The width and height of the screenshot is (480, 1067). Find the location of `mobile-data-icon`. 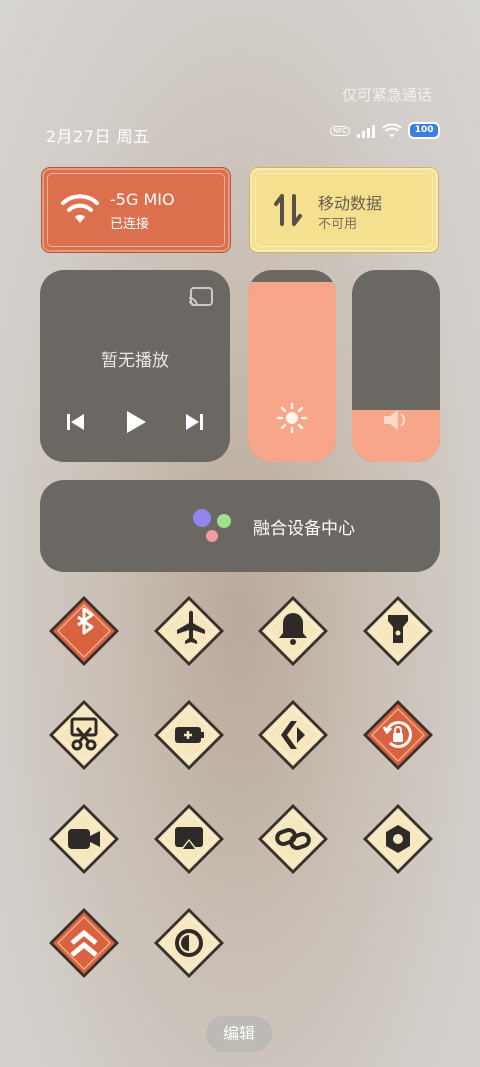

mobile-data-icon is located at coordinates (288, 210).